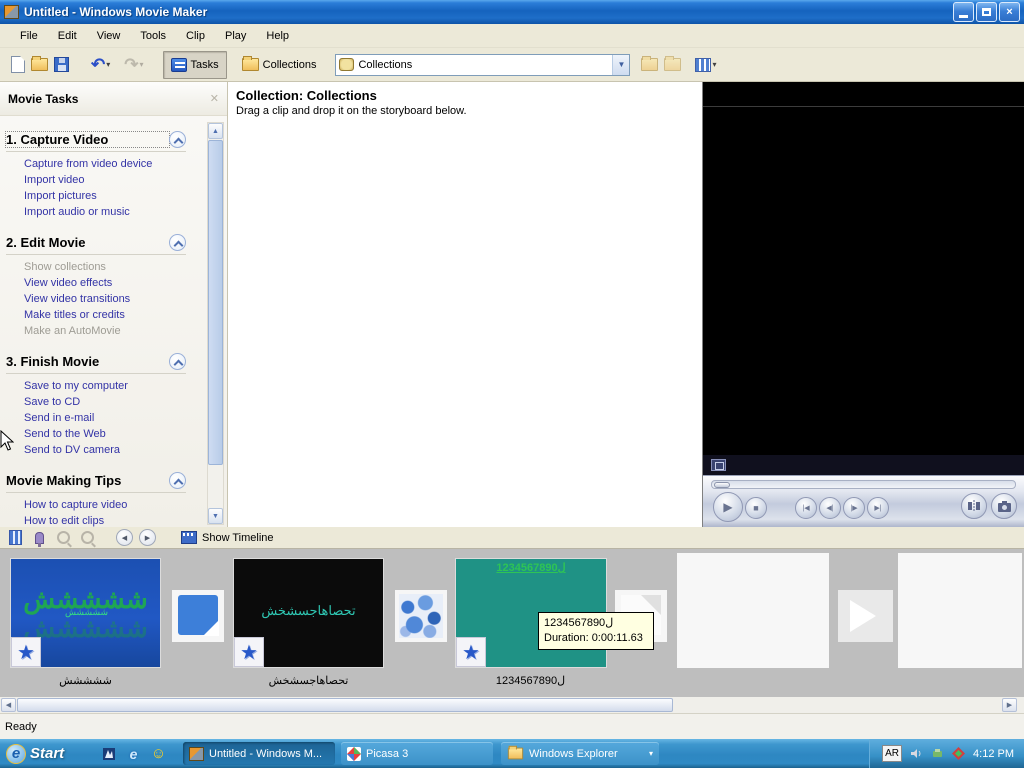 The height and width of the screenshot is (768, 1024). I want to click on rewind-storyboard-button: ◀, so click(124, 537).